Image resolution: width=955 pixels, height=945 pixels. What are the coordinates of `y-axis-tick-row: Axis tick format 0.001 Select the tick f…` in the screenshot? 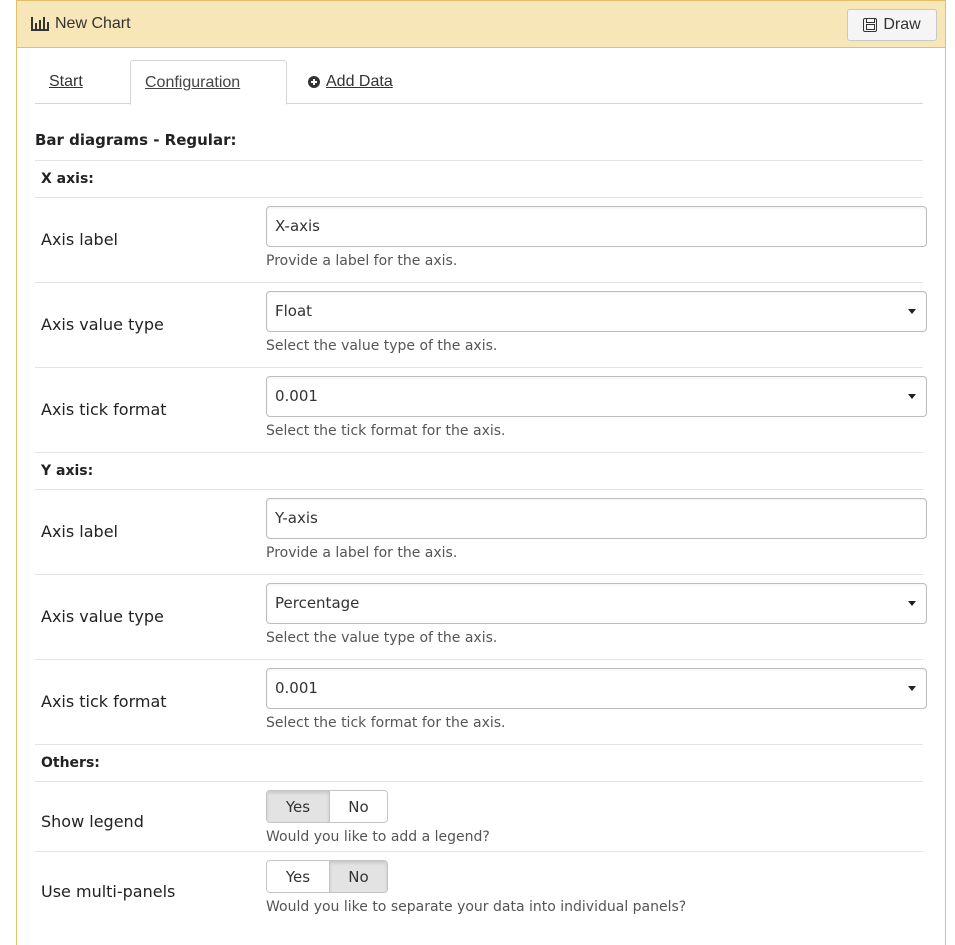 It's located at (481, 701).